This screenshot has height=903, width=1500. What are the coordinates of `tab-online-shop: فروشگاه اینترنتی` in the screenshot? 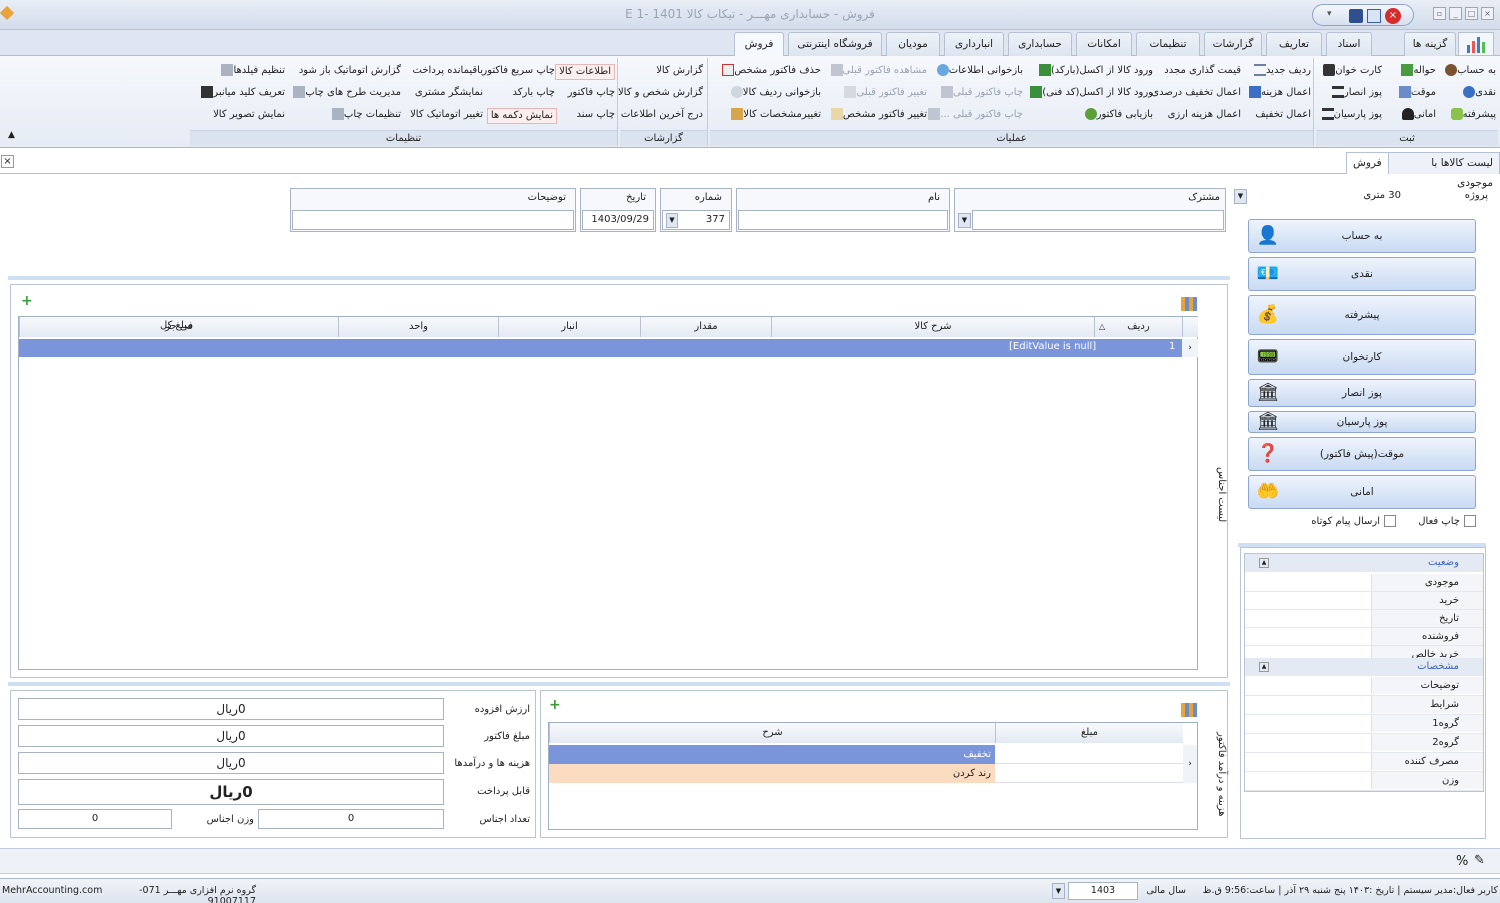 It's located at (835, 44).